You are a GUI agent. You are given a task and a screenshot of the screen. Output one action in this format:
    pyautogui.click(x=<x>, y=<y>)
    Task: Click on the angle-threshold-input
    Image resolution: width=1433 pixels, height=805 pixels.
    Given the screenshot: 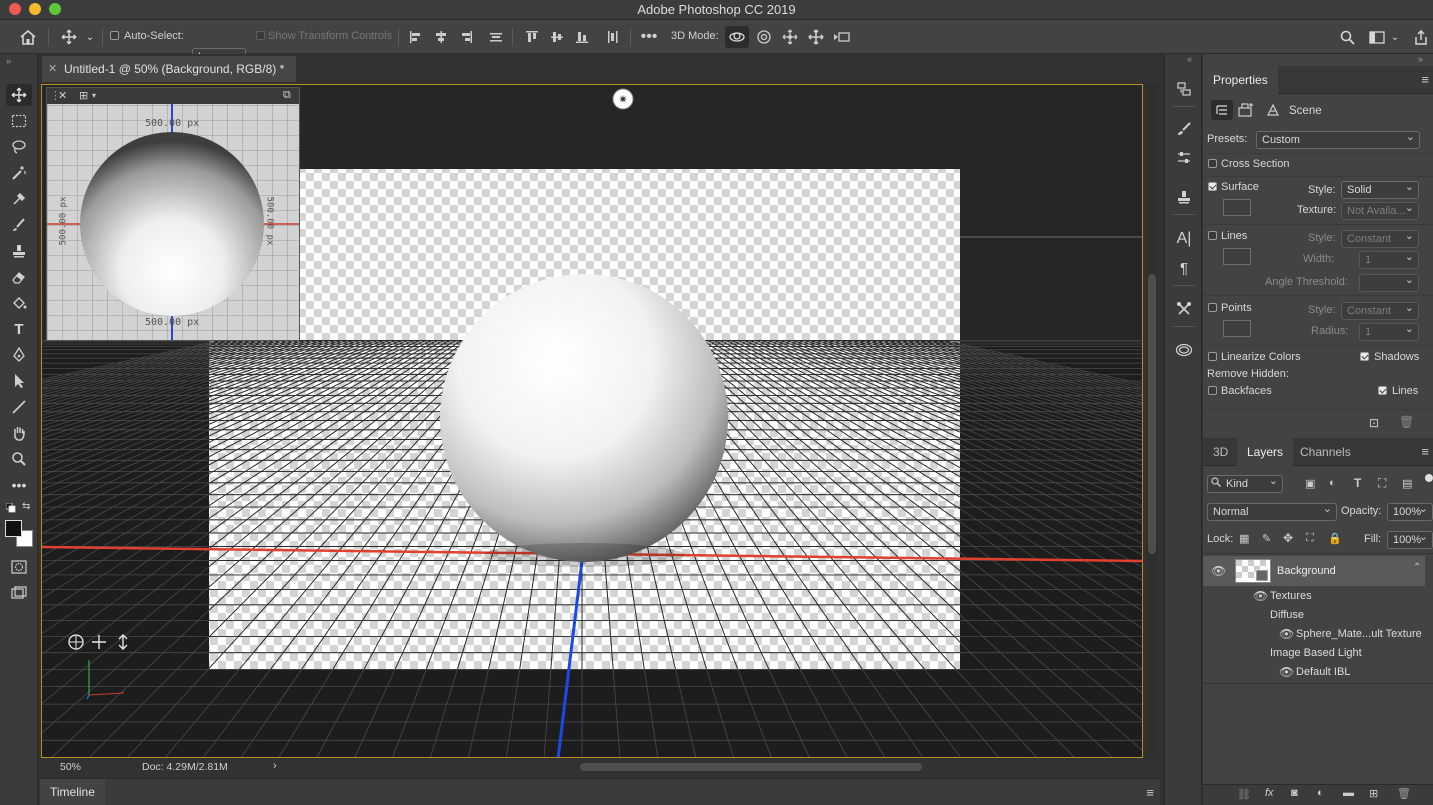 What is the action you would take?
    pyautogui.click(x=1389, y=283)
    